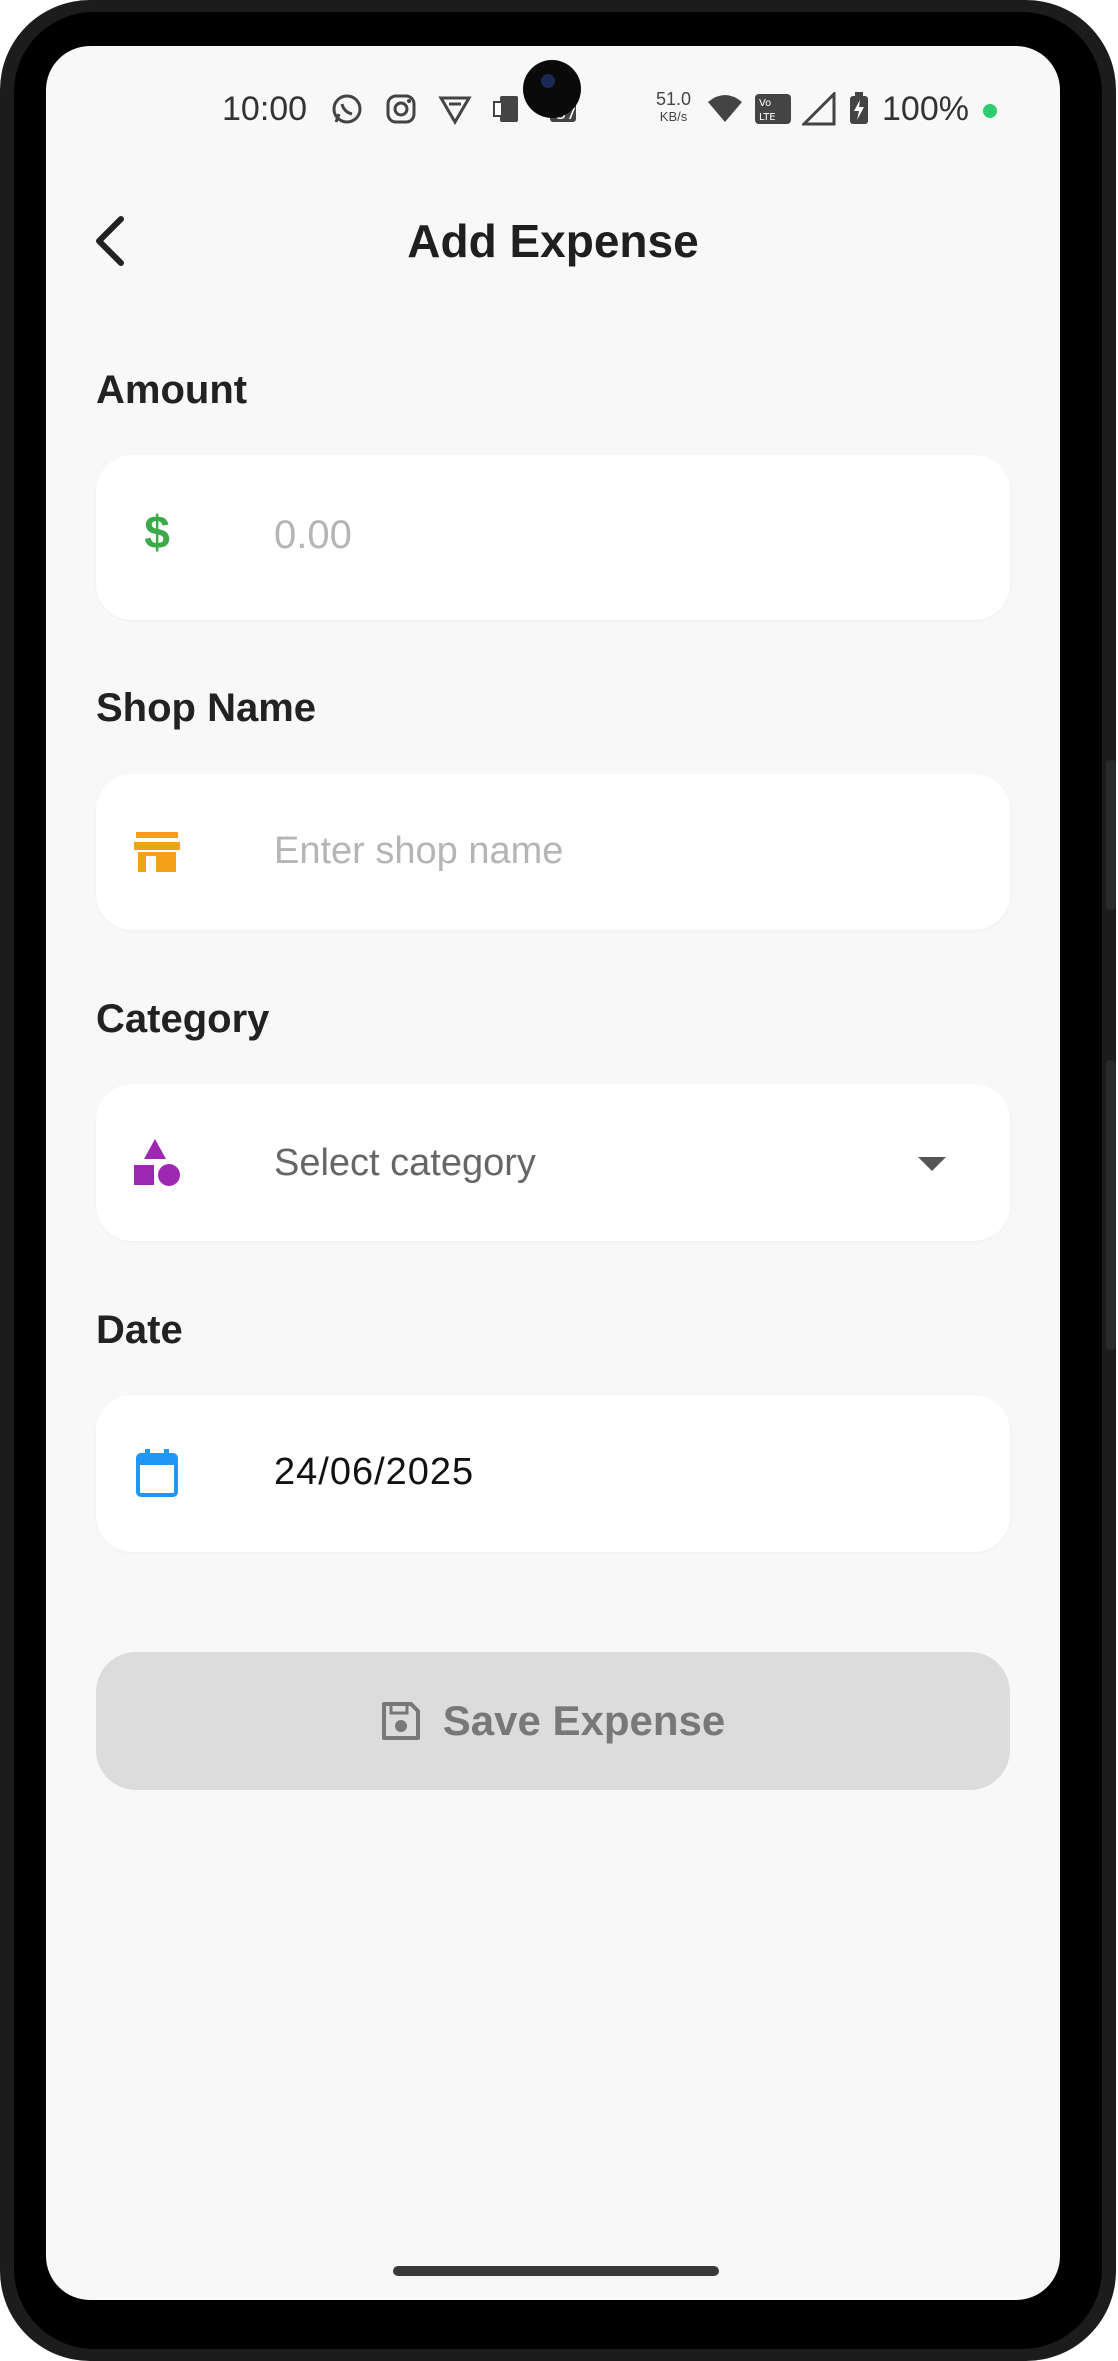  What do you see at coordinates (401, 109) in the screenshot?
I see `instagram-icon` at bounding box center [401, 109].